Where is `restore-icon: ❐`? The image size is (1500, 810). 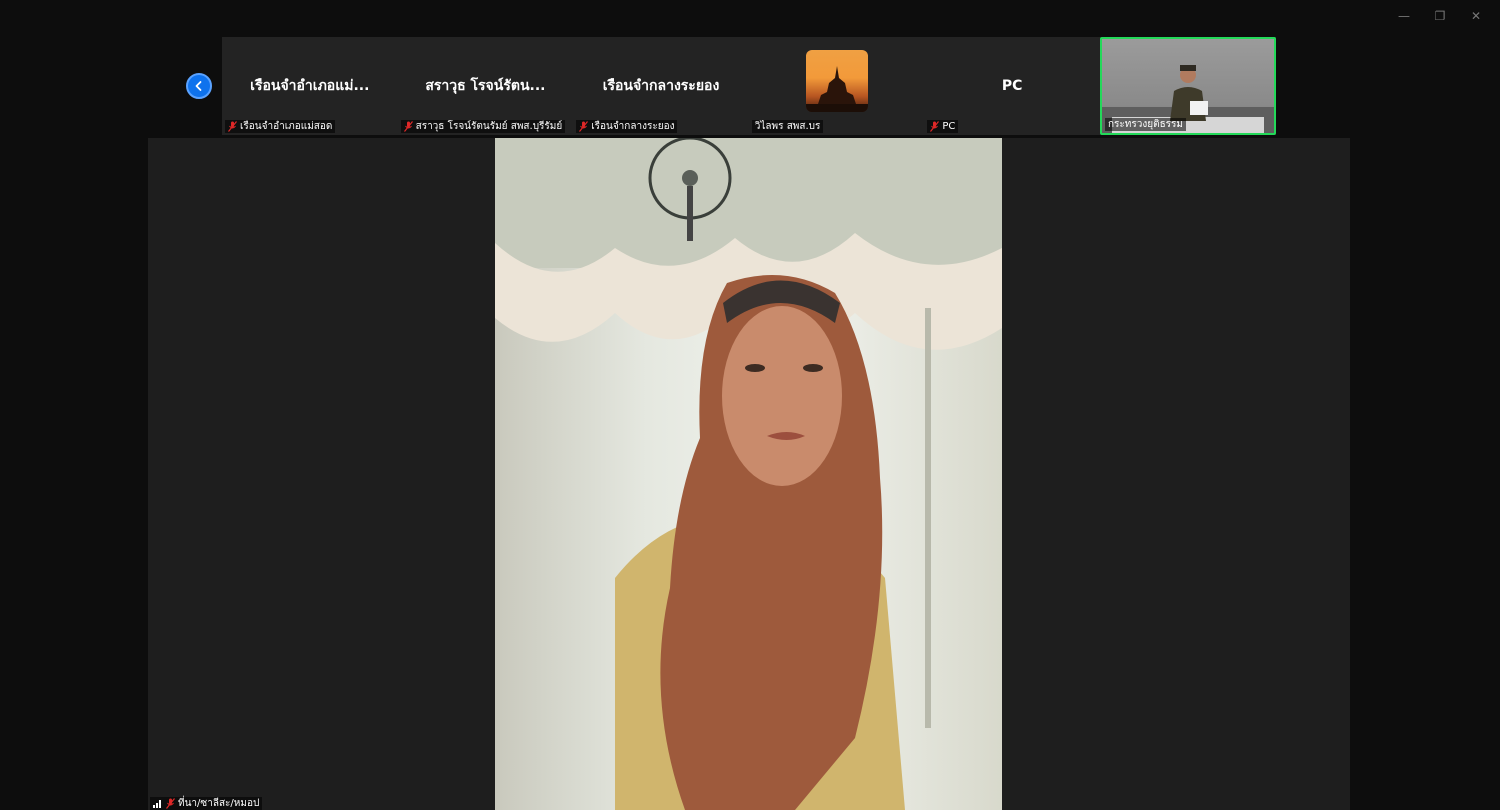 restore-icon: ❐ is located at coordinates (1440, 16).